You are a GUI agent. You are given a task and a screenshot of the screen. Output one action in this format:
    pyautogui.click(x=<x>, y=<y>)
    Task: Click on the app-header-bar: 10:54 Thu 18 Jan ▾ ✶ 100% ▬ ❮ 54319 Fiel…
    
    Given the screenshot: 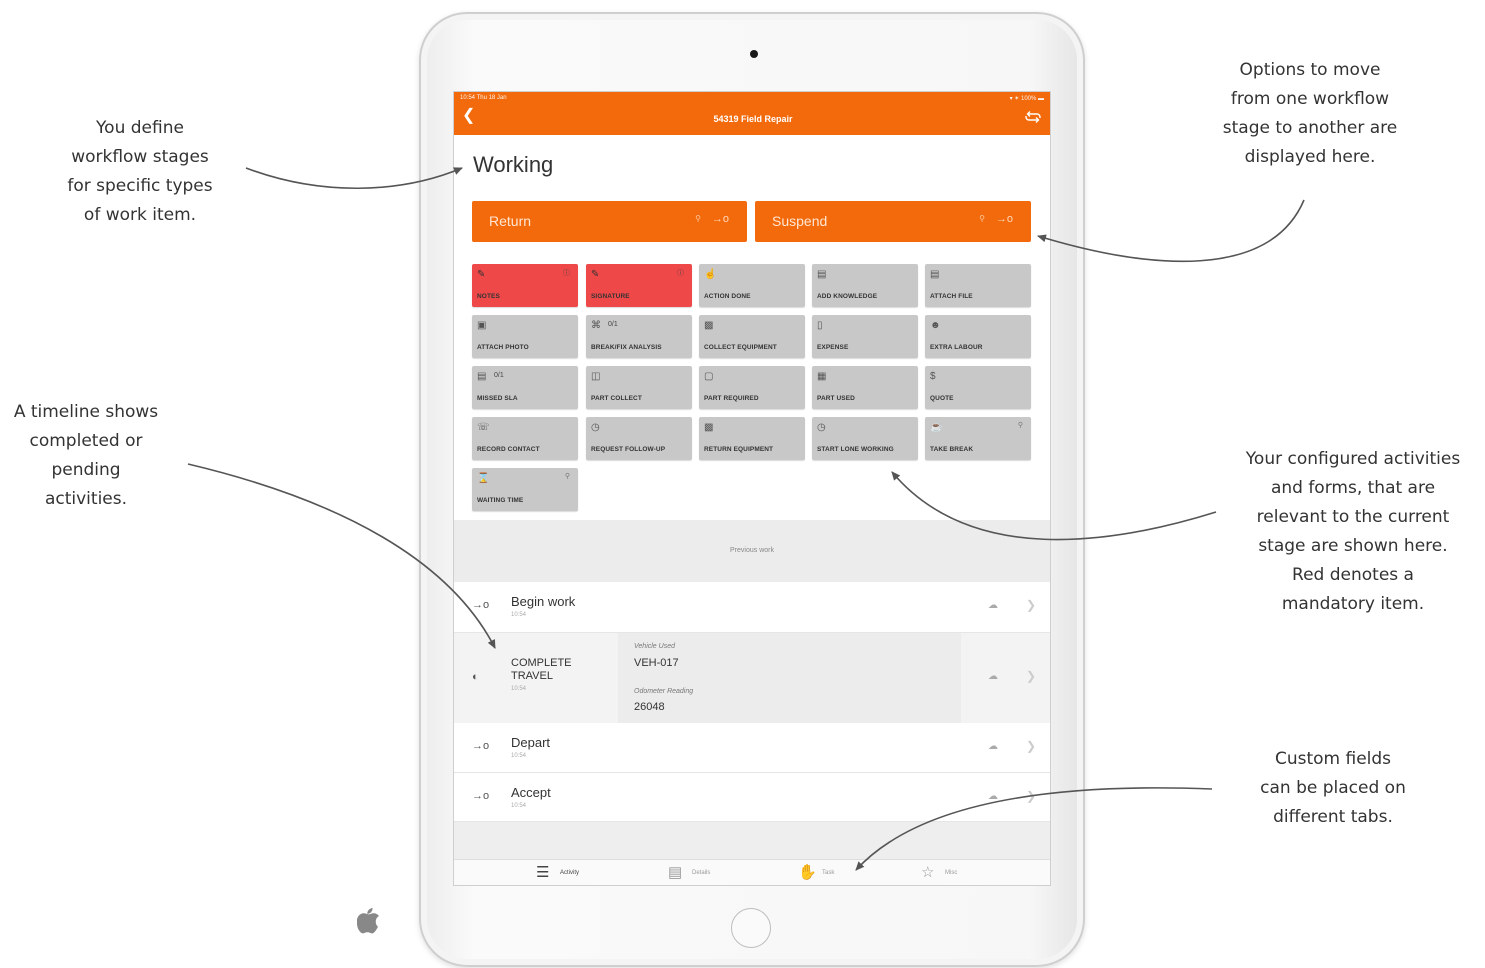 What is the action you would take?
    pyautogui.click(x=752, y=113)
    